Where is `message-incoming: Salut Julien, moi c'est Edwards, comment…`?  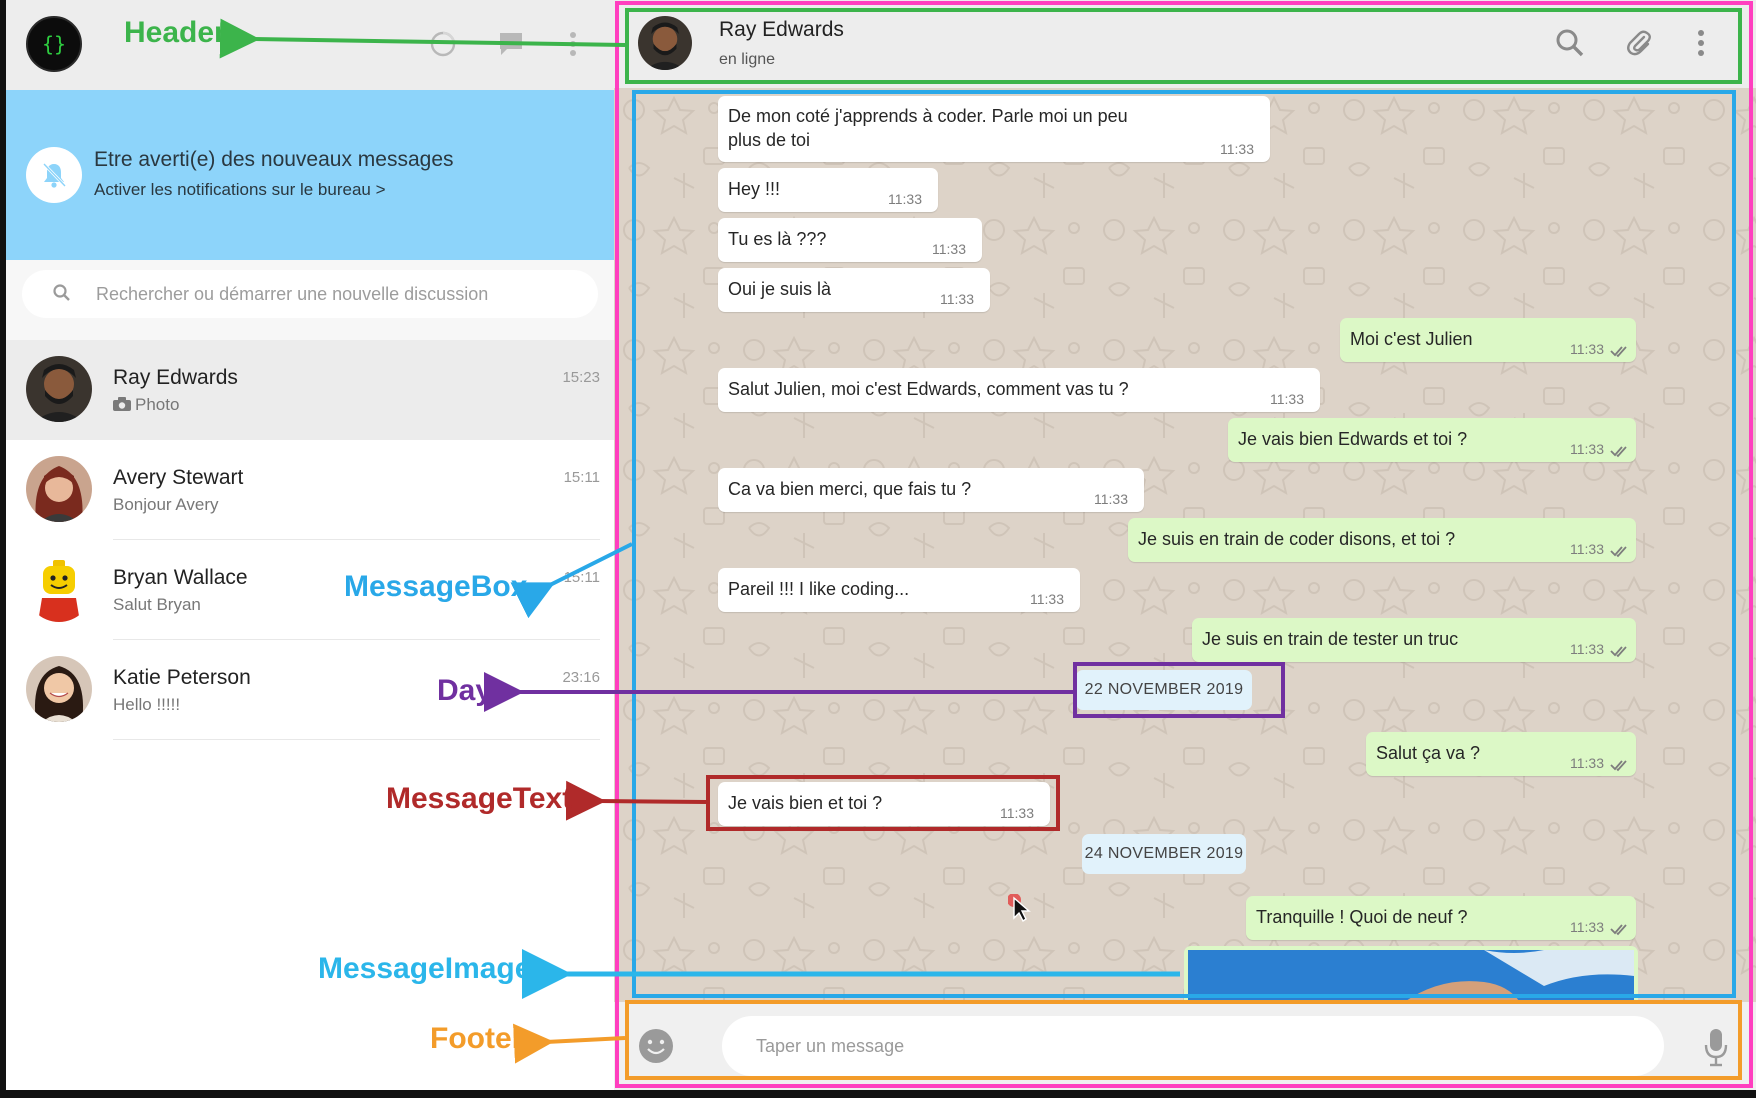
message-incoming: Salut Julien, moi c'est Edwards, comment… is located at coordinates (1019, 390).